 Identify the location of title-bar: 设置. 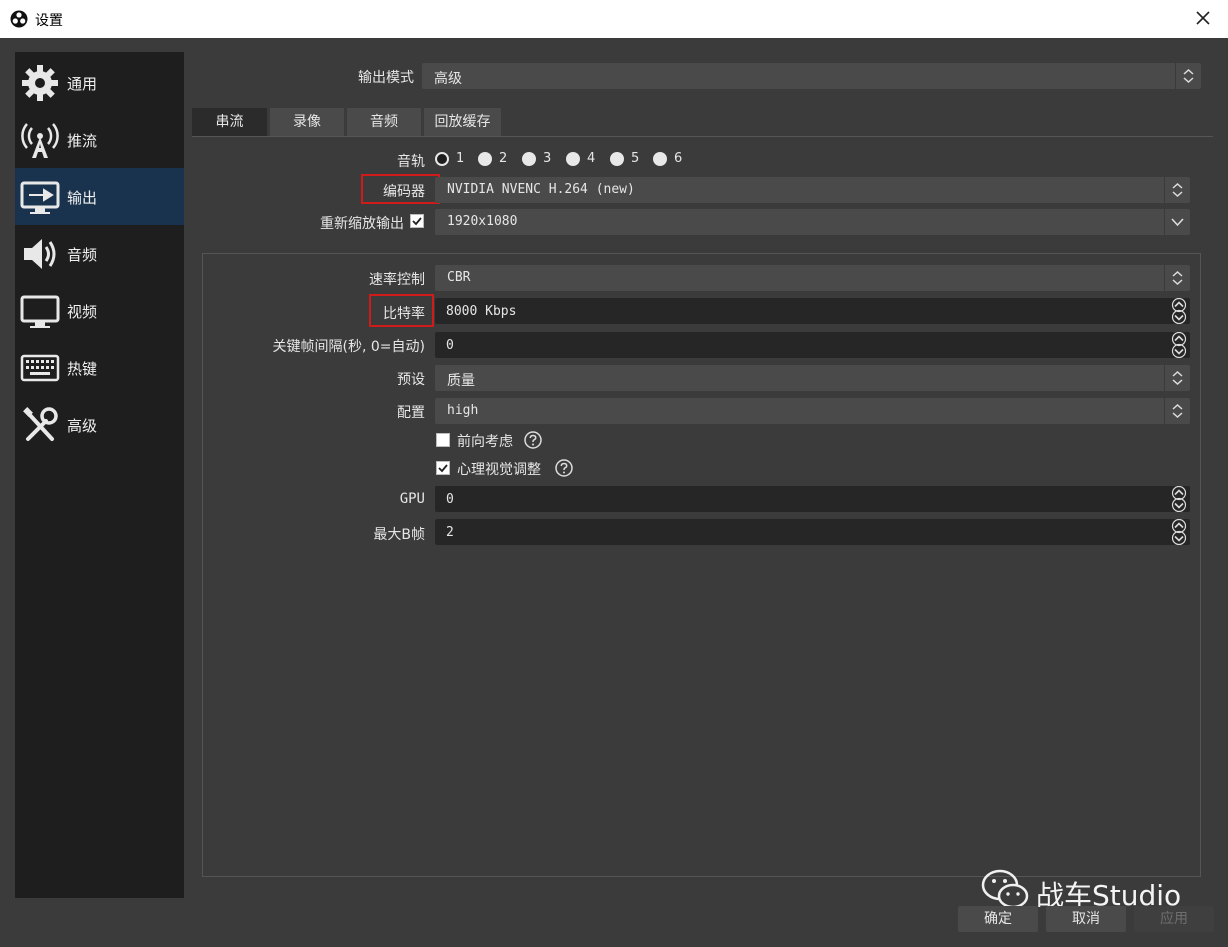
(614, 19).